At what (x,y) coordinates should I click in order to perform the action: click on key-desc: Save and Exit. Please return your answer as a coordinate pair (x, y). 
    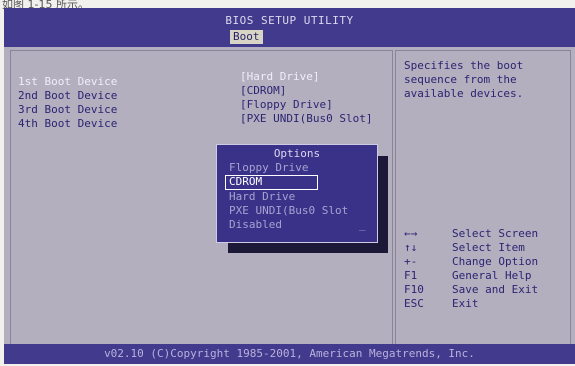
    Looking at the image, I should click on (495, 289).